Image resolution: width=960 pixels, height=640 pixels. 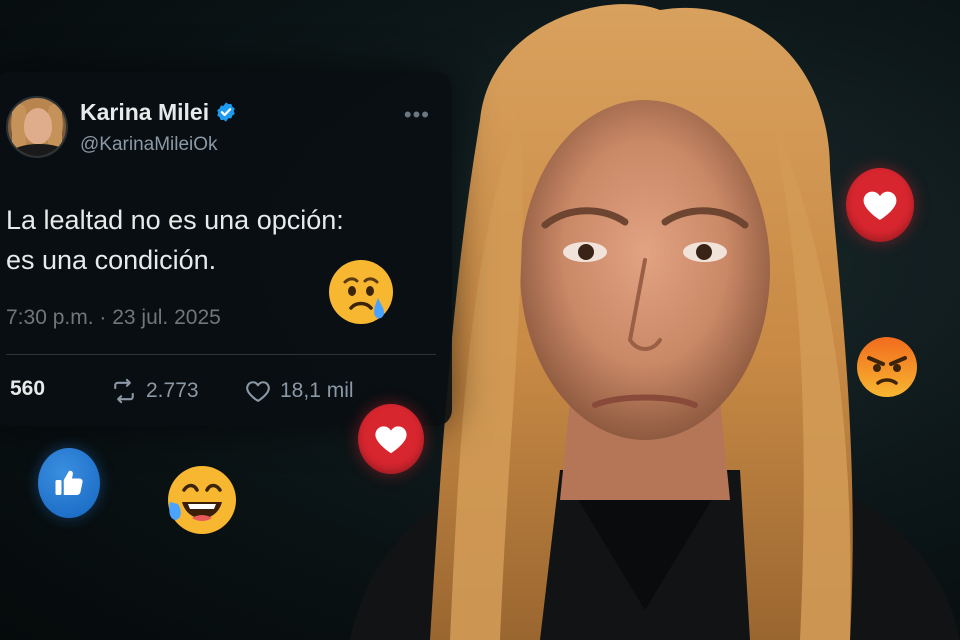 I want to click on like-button: 18,1 mil, so click(x=299, y=391).